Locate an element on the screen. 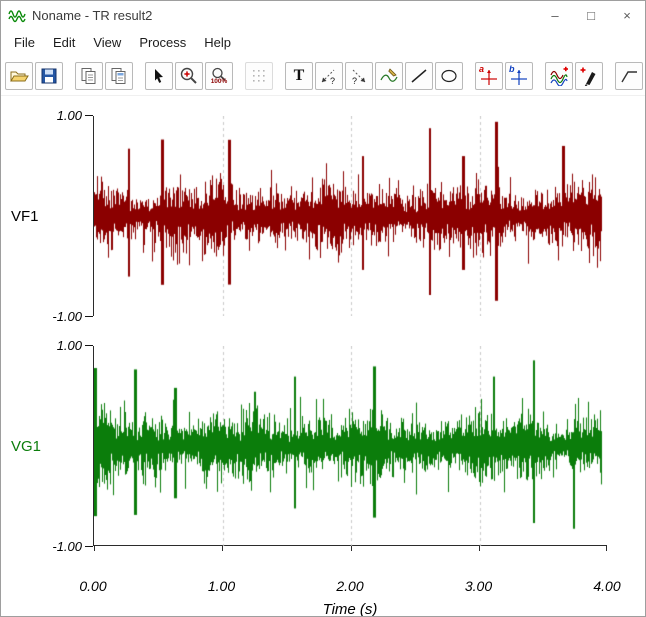 The width and height of the screenshot is (646, 617). vg1-ytick-bottom: -1.00 is located at coordinates (72, 546).